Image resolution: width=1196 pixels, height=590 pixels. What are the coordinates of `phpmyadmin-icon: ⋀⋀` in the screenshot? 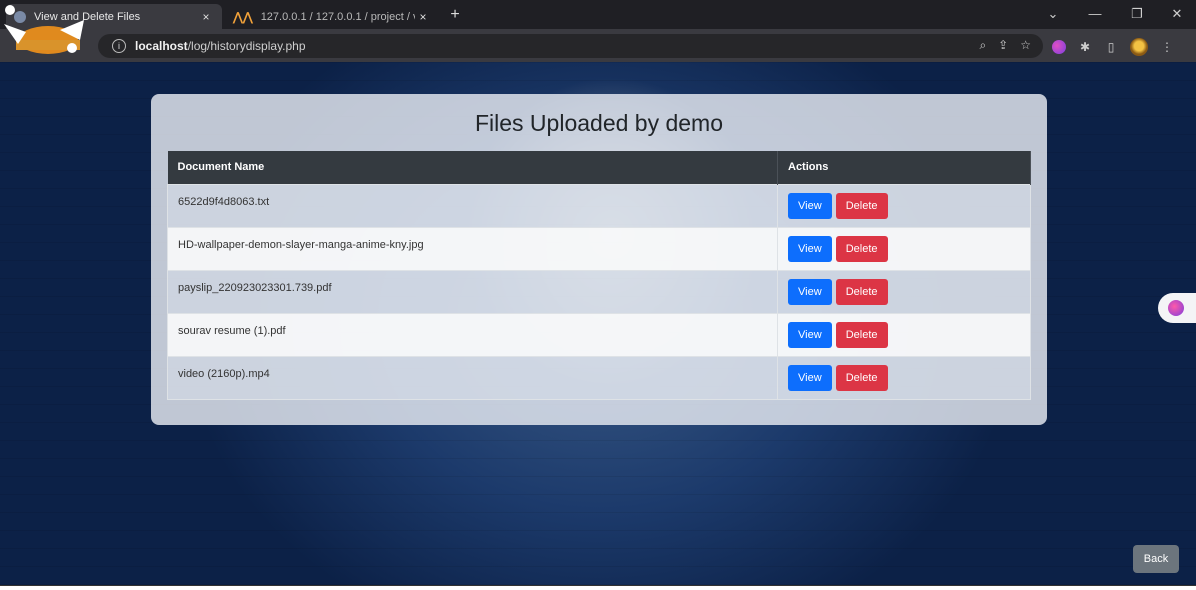 It's located at (243, 16).